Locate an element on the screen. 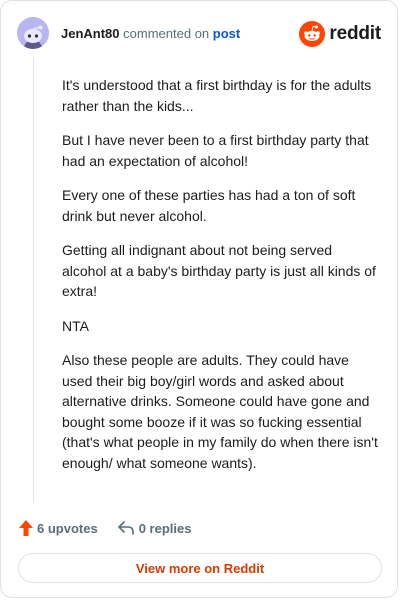  upvote-button: 6 upvotes is located at coordinates (58, 528).